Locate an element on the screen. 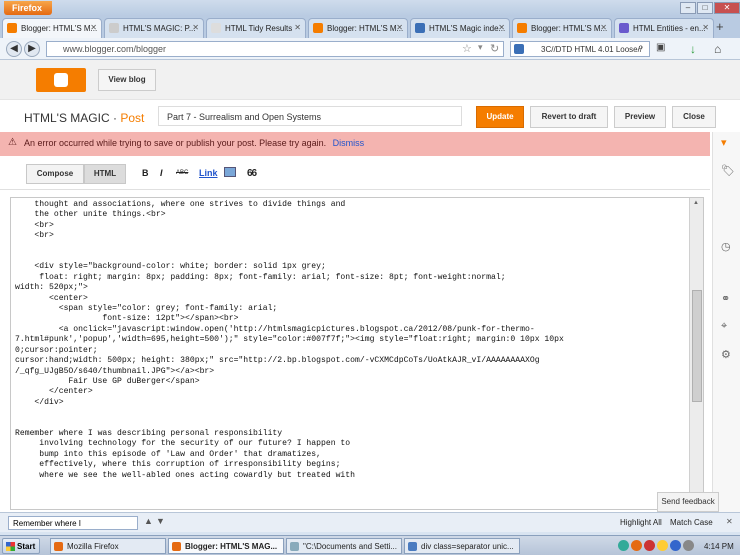 The width and height of the screenshot is (740, 555). tray-misc-icon is located at coordinates (688, 545).